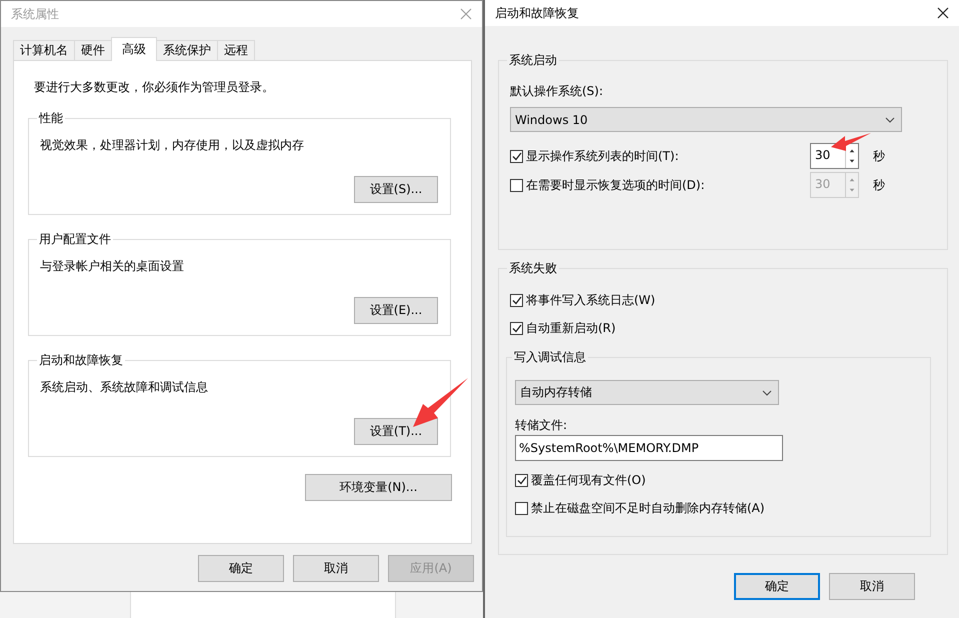 This screenshot has width=959, height=618. I want to click on number-spinner: 30, so click(834, 156).